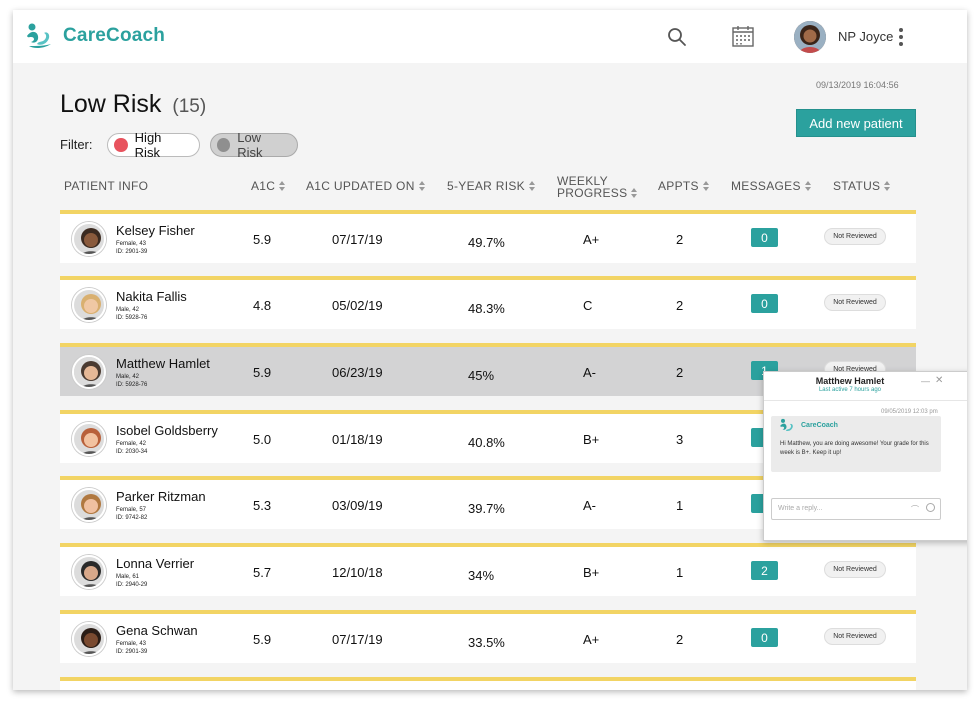 The image size is (980, 705). What do you see at coordinates (857, 186) in the screenshot?
I see `column-header-label: STATUS` at bounding box center [857, 186].